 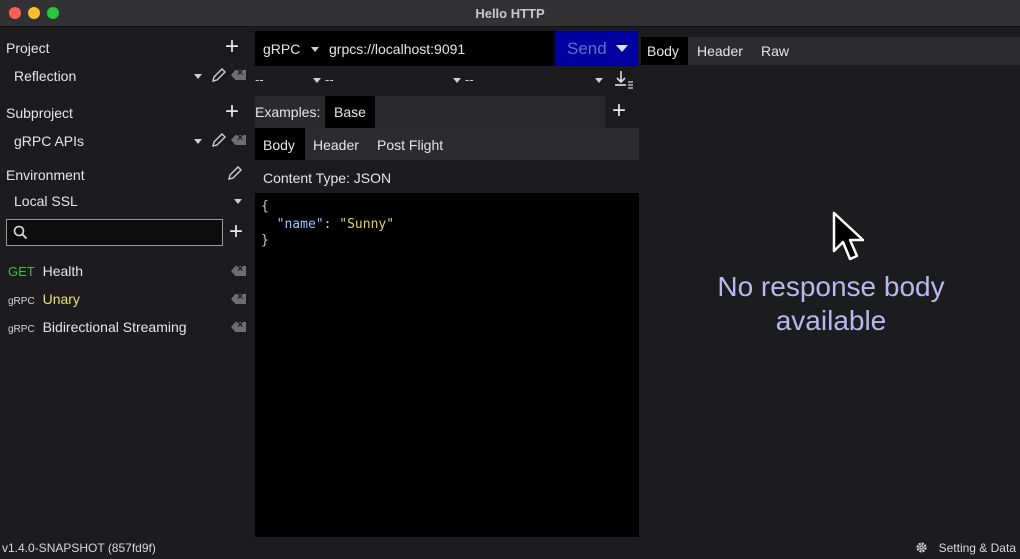 What do you see at coordinates (457, 80) in the screenshot?
I see `kv-select-2-chevron-icon` at bounding box center [457, 80].